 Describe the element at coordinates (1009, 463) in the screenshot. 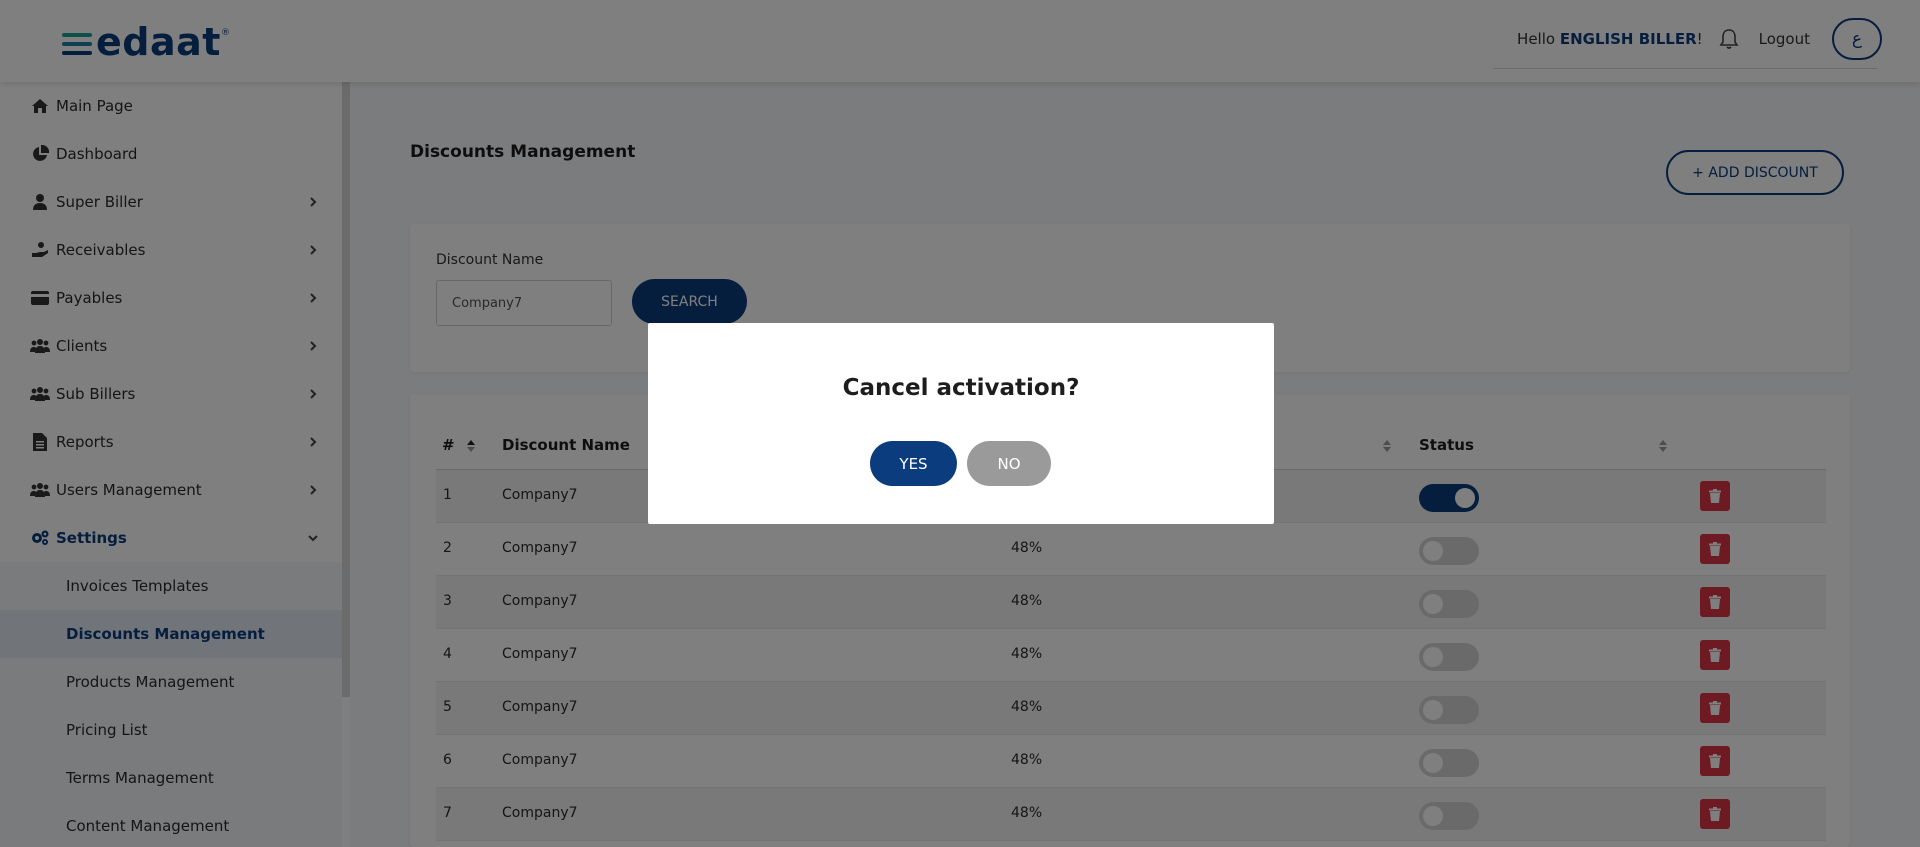

I see `no-button: NO` at that location.